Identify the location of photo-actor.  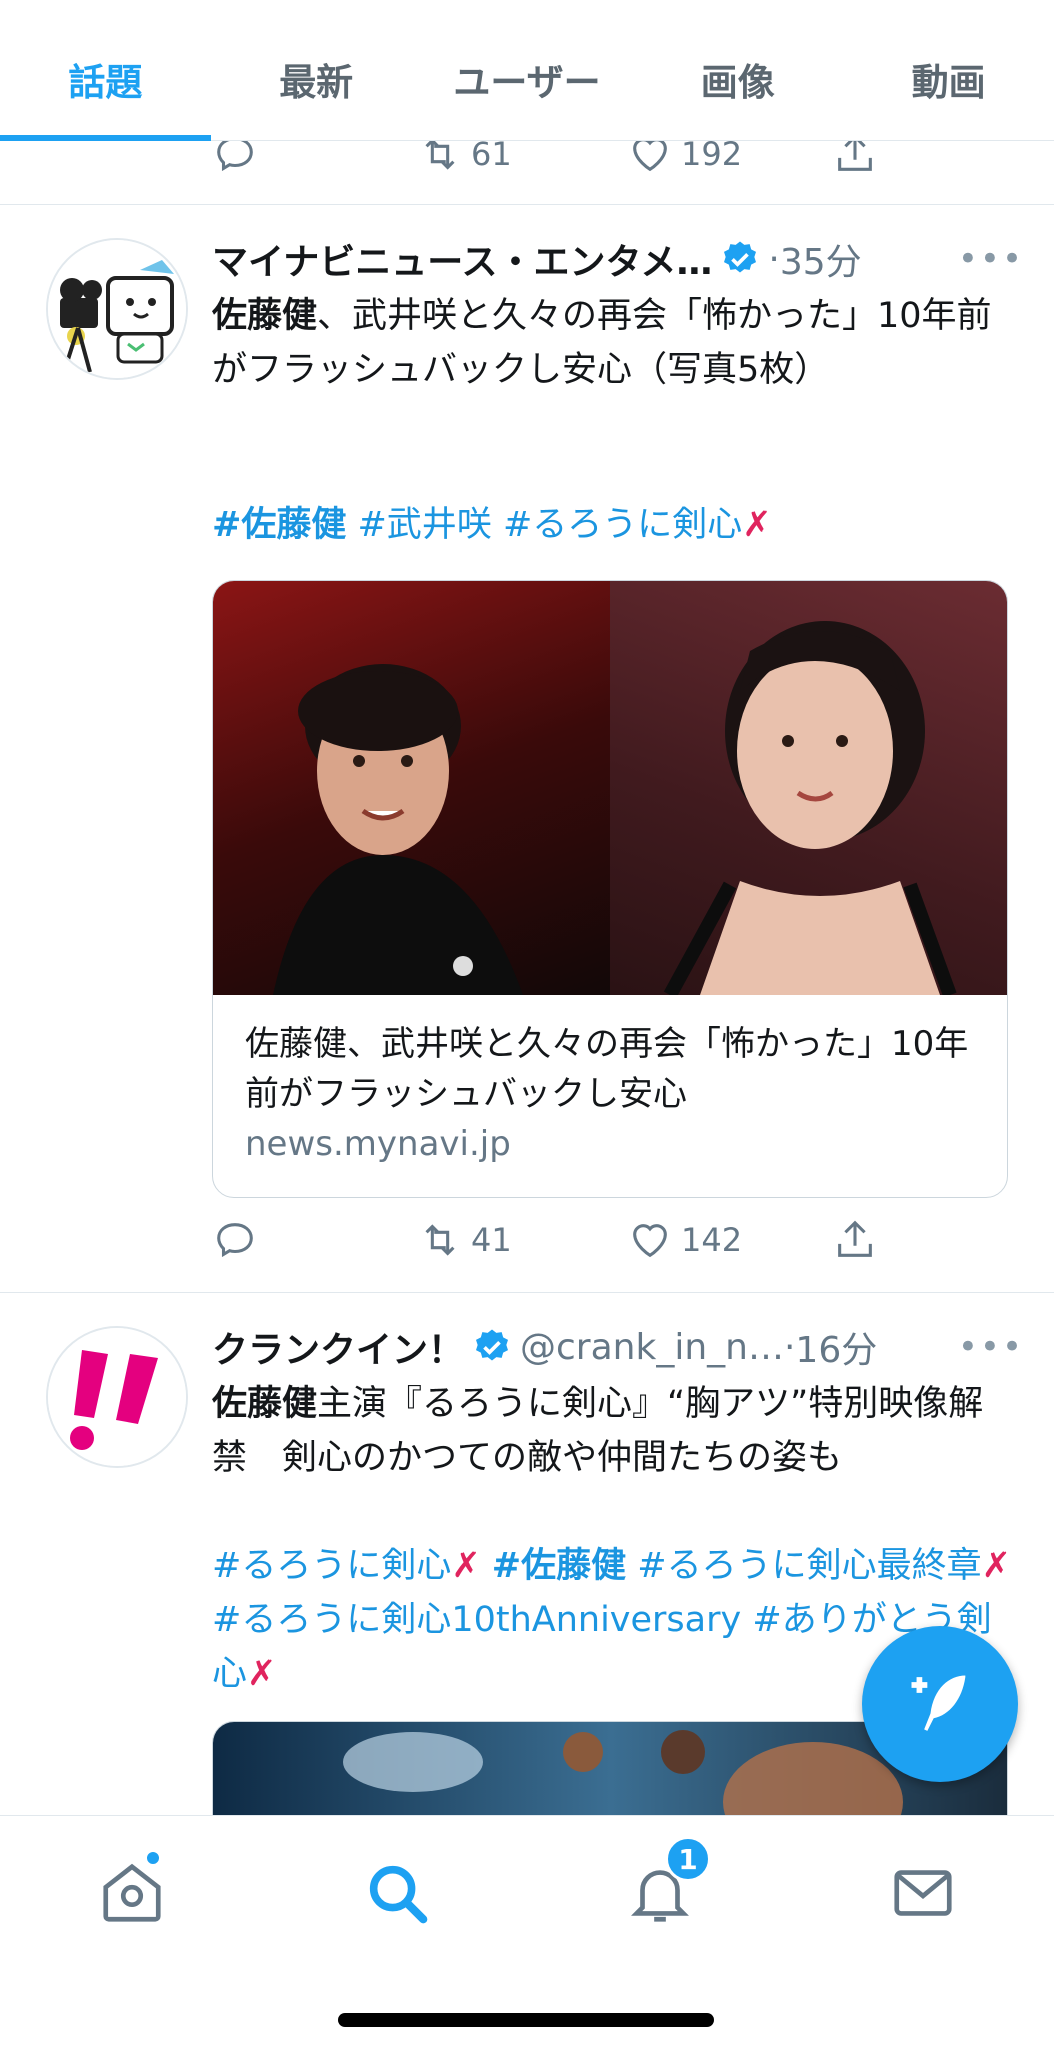
(411, 788).